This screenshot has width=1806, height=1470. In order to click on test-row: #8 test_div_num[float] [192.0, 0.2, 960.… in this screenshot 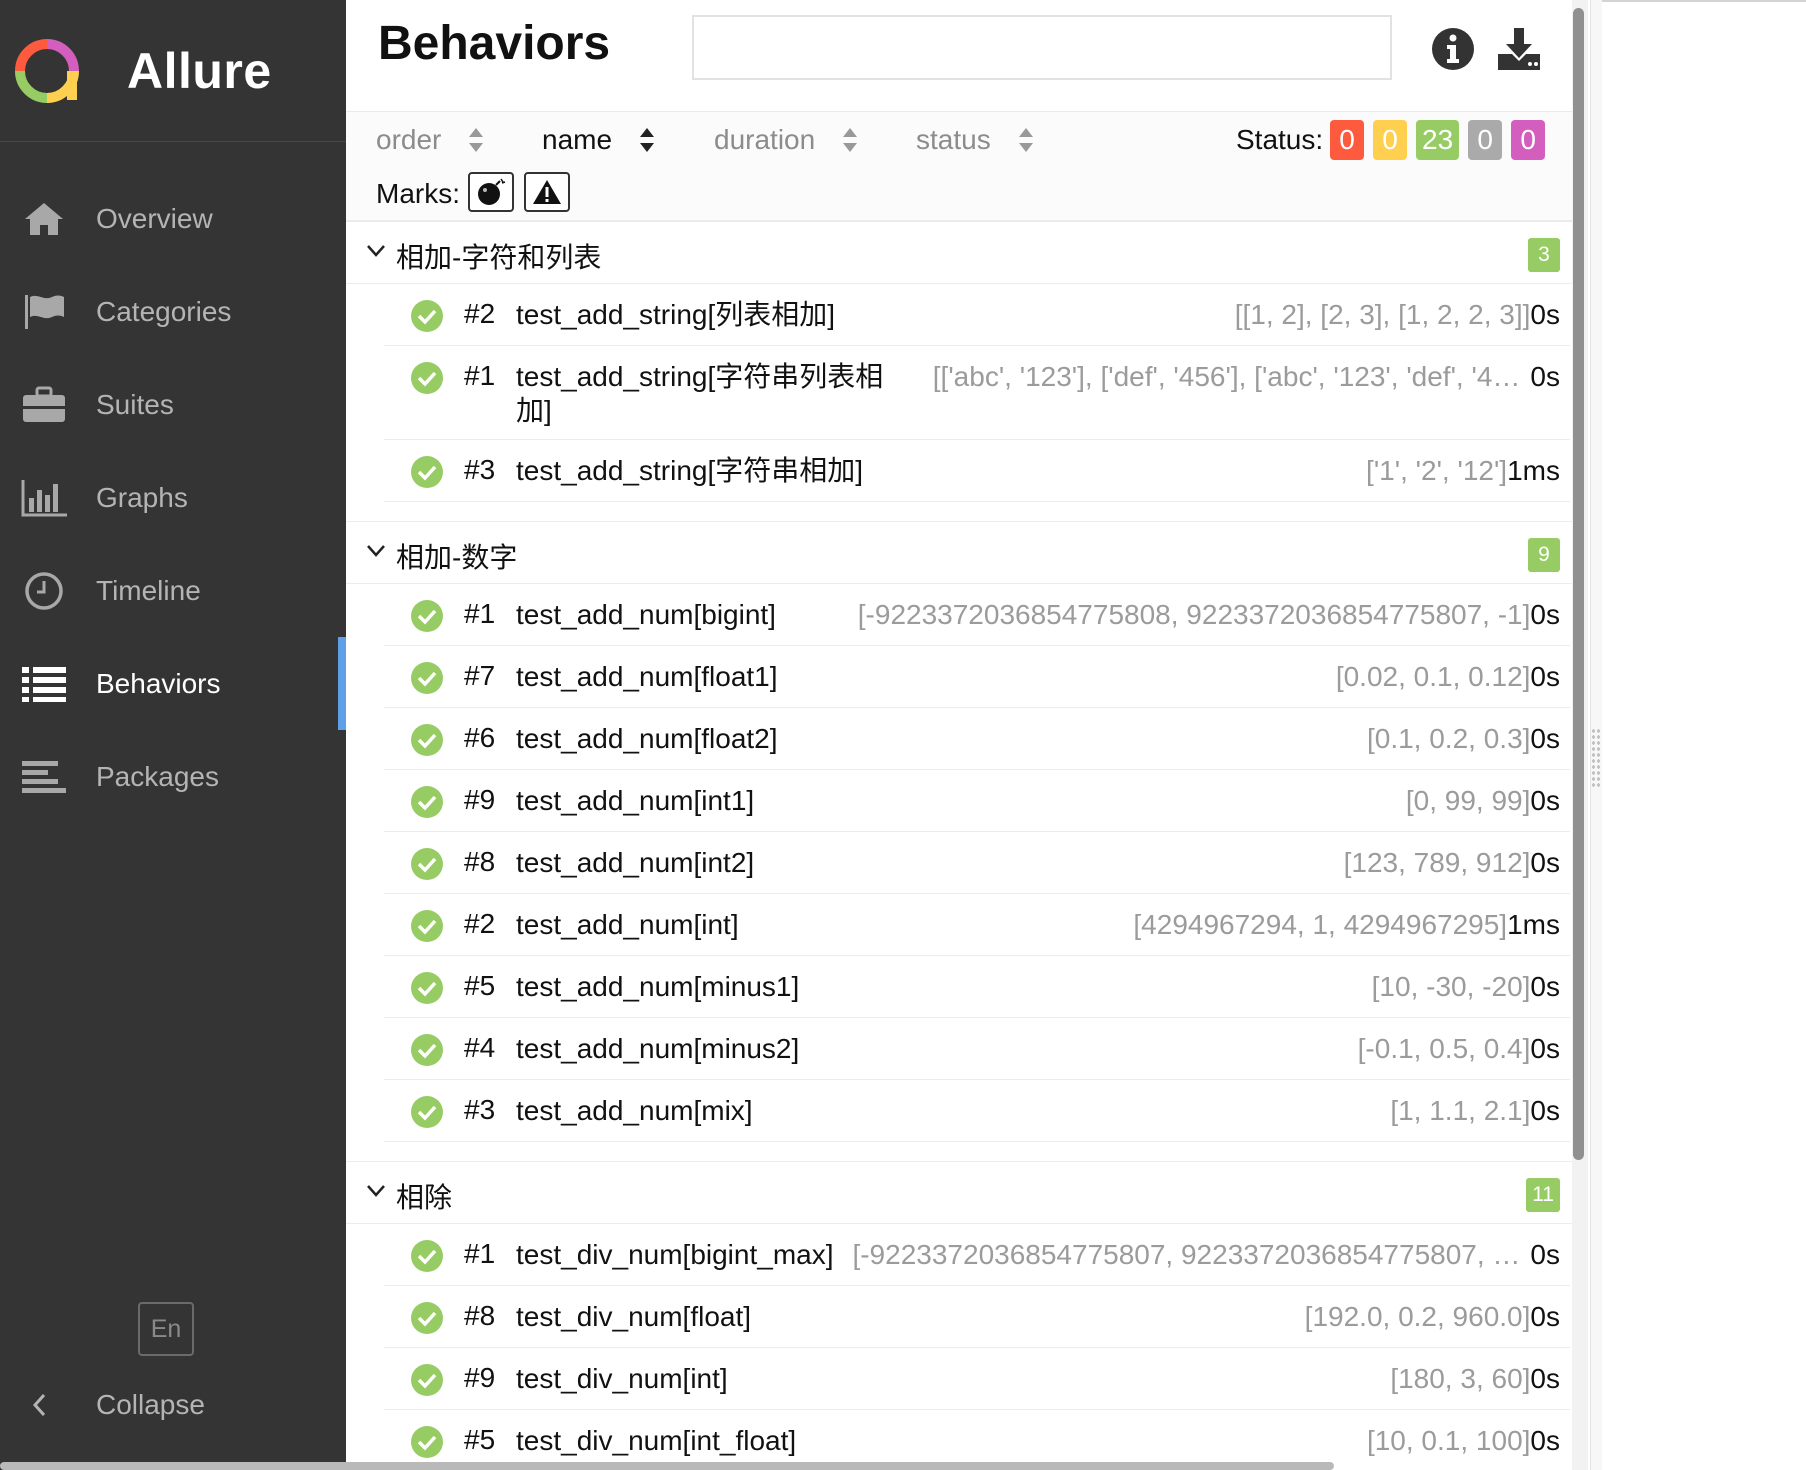, I will do `click(977, 1317)`.